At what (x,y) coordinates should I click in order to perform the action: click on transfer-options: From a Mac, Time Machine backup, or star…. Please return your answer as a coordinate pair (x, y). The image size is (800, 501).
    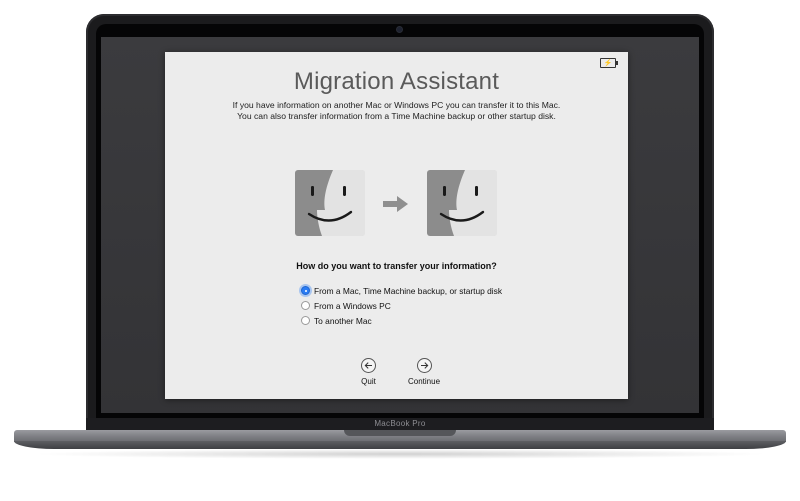
    Looking at the image, I should click on (401, 305).